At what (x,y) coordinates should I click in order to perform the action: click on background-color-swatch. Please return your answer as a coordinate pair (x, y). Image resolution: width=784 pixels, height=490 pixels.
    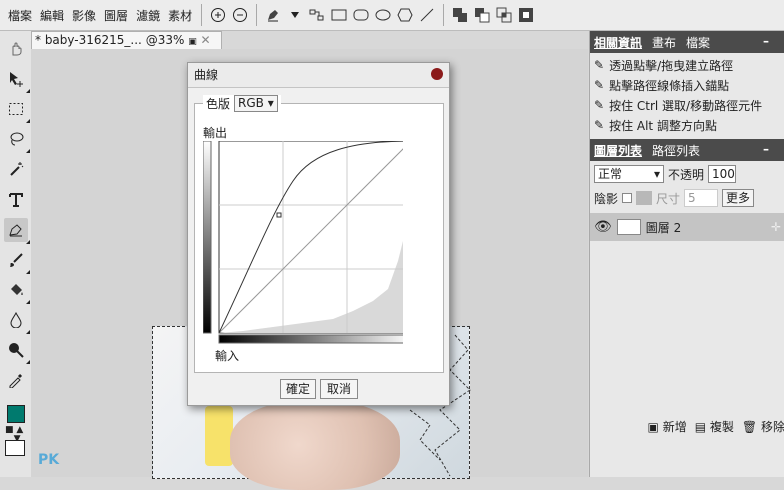
    Looking at the image, I should click on (15, 448).